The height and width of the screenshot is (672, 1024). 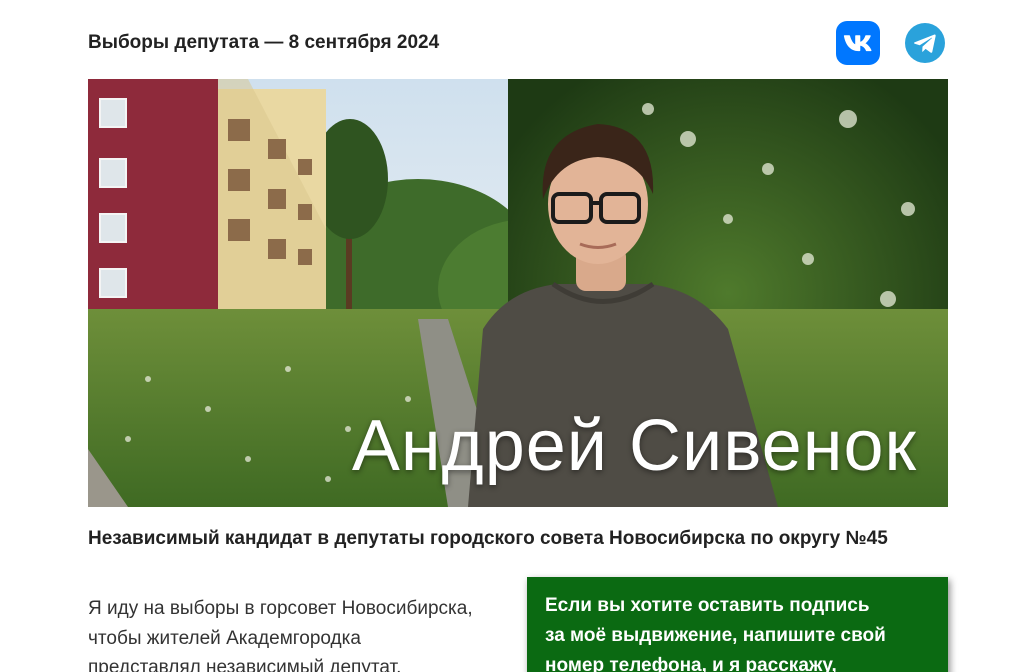 I want to click on telegram-link, so click(x=925, y=43).